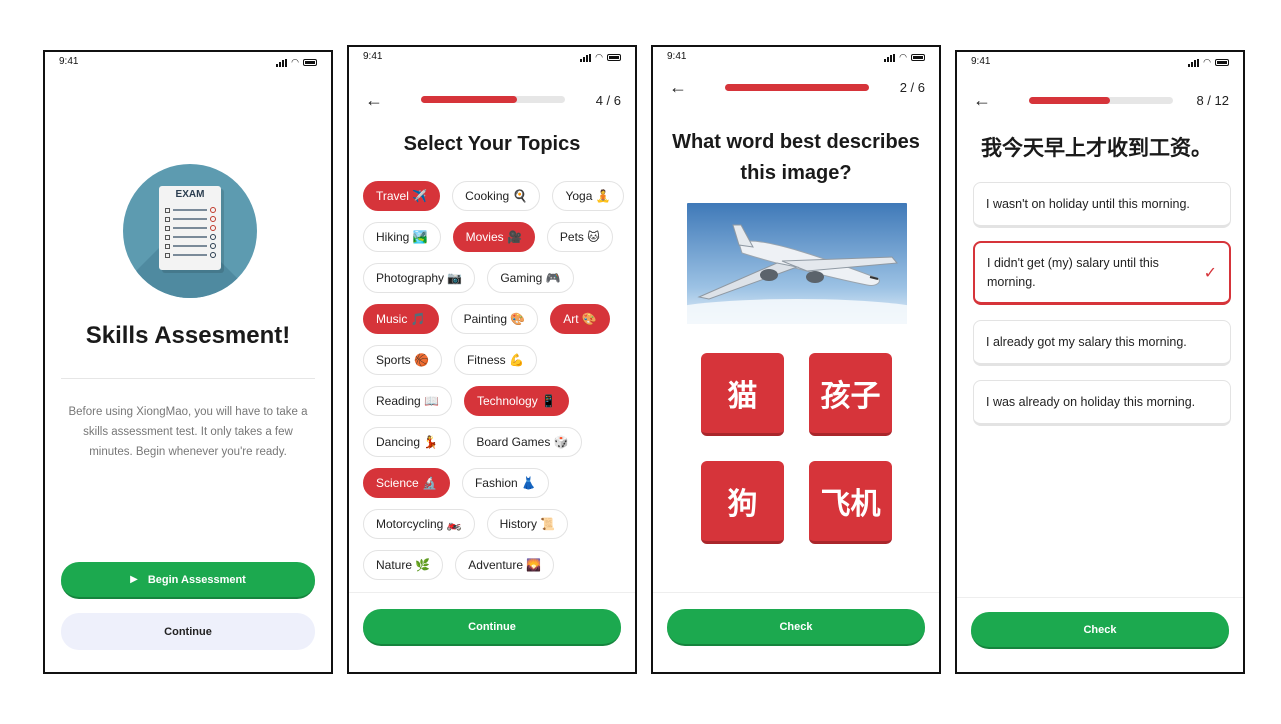 This screenshot has width=1281, height=724. I want to click on step-counter: 8 / 12, so click(1212, 100).